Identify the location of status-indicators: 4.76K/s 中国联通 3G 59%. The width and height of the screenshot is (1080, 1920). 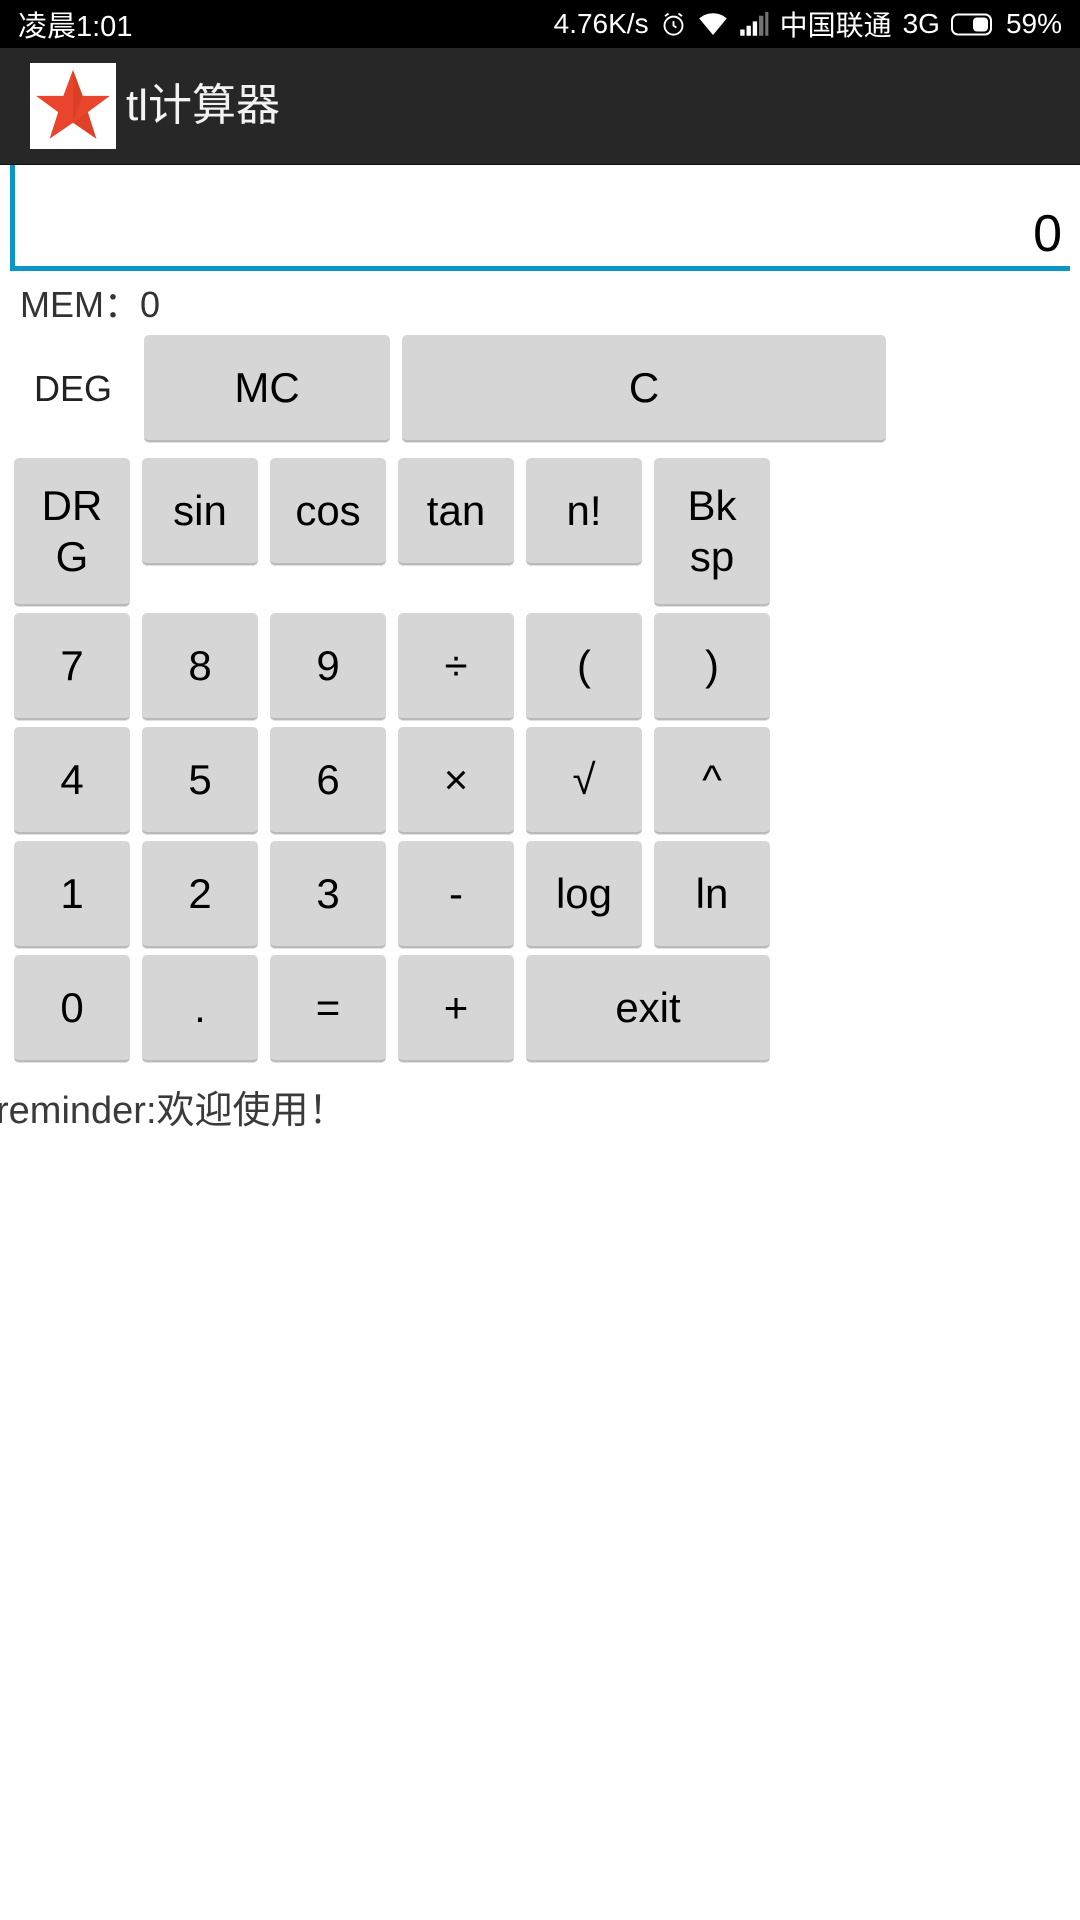
(808, 24).